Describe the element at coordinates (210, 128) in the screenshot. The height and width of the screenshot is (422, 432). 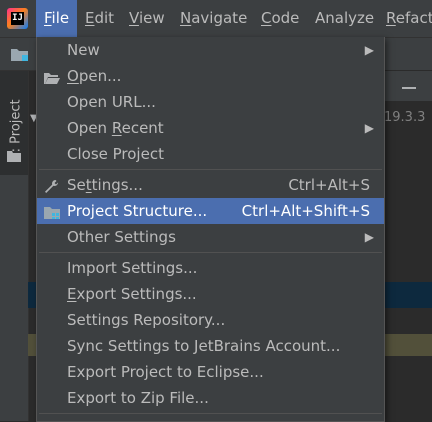
I see `menu-item-open-recent: Open Recent ▶` at that location.